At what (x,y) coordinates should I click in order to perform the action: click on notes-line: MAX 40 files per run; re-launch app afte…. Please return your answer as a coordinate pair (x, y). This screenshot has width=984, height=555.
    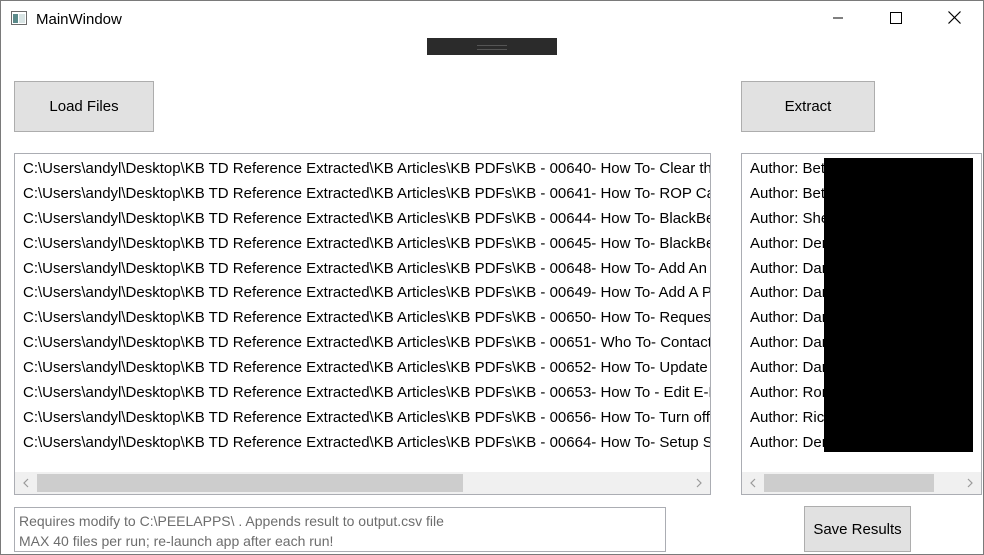
    Looking at the image, I should click on (176, 541).